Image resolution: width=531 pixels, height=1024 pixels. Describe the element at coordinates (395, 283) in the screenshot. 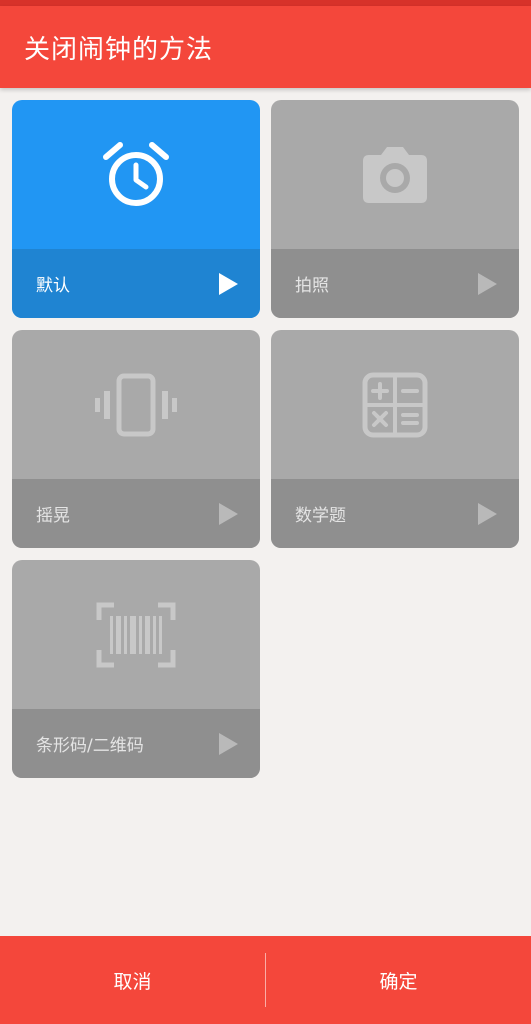

I see `method-label-bar: 拍照` at that location.